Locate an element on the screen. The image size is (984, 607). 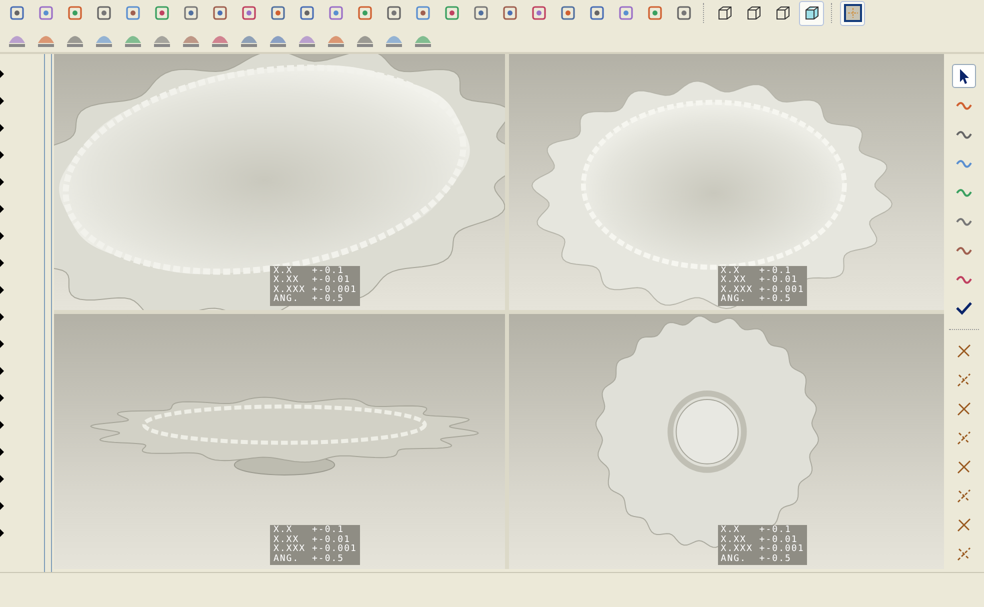
shaded-cube-icon is located at coordinates (811, 13).